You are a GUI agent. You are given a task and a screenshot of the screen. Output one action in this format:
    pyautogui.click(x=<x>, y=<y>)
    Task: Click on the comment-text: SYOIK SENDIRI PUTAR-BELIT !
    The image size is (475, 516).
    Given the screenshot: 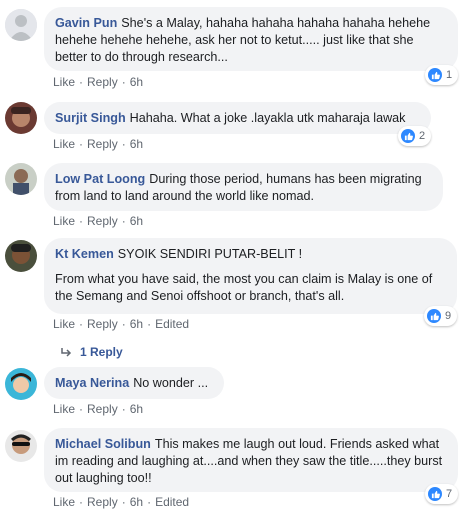 What is the action you would take?
    pyautogui.click(x=210, y=254)
    